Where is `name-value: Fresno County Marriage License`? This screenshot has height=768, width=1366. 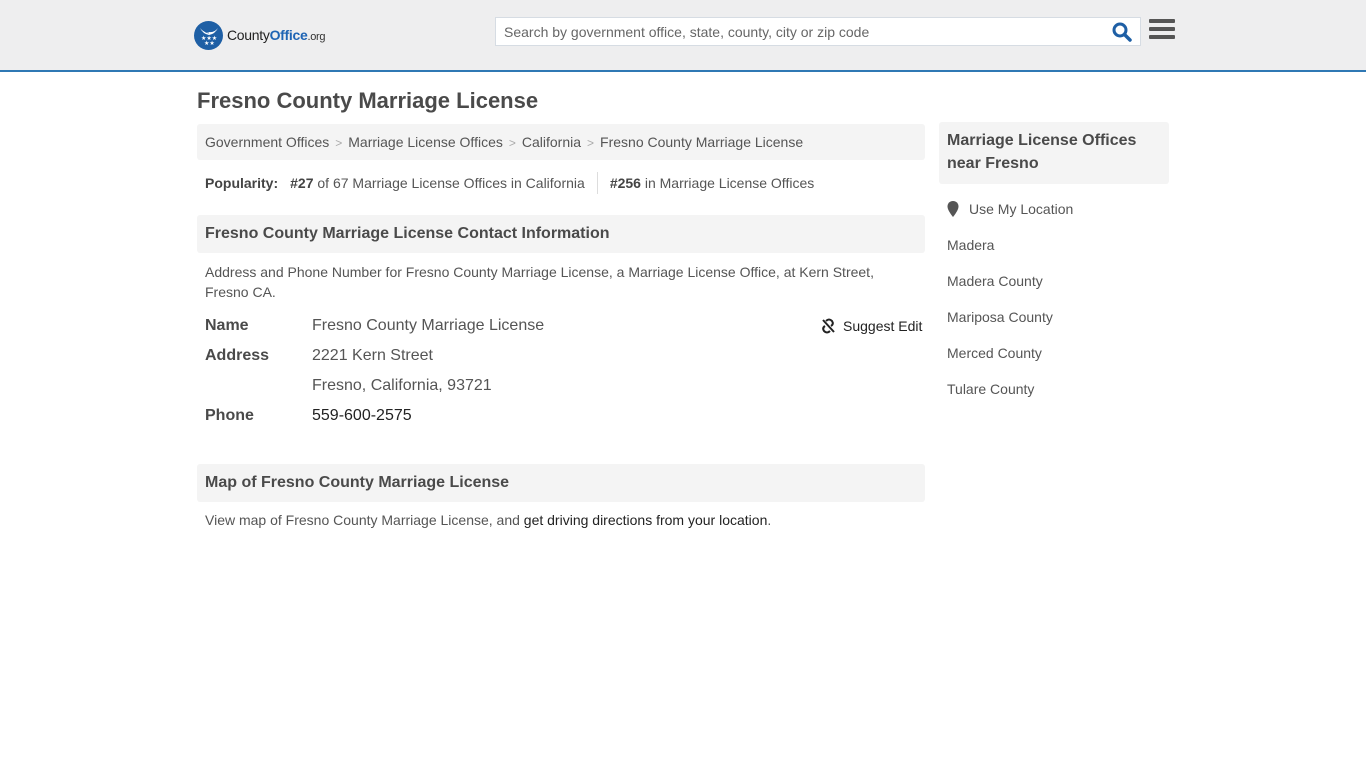 name-value: Fresno County Marriage License is located at coordinates (428, 325).